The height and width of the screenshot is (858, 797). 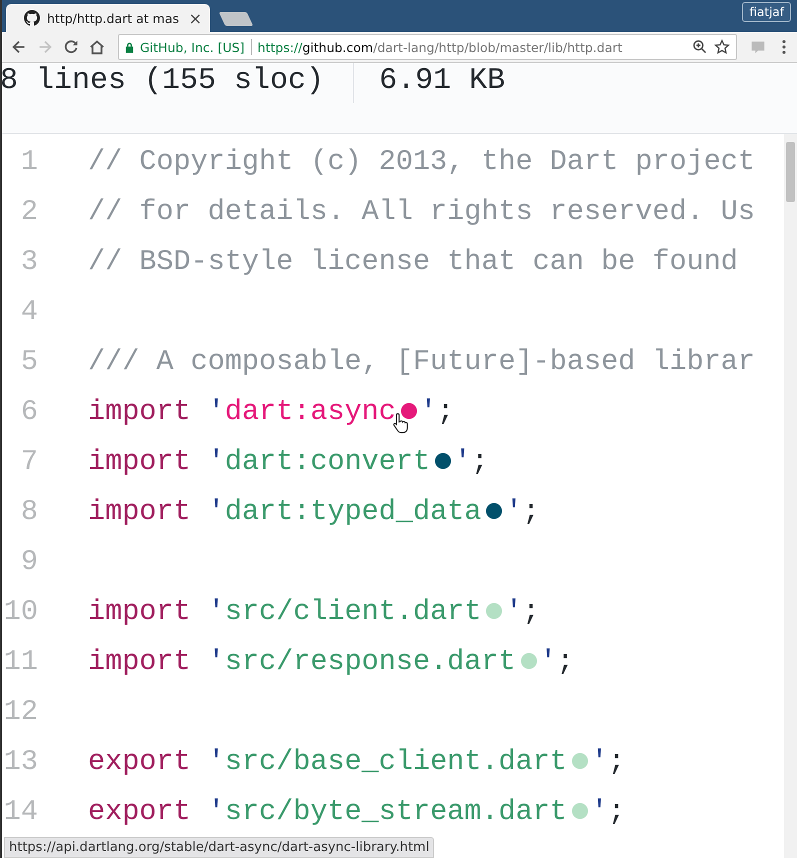 I want to click on reload-icon, so click(x=71, y=47).